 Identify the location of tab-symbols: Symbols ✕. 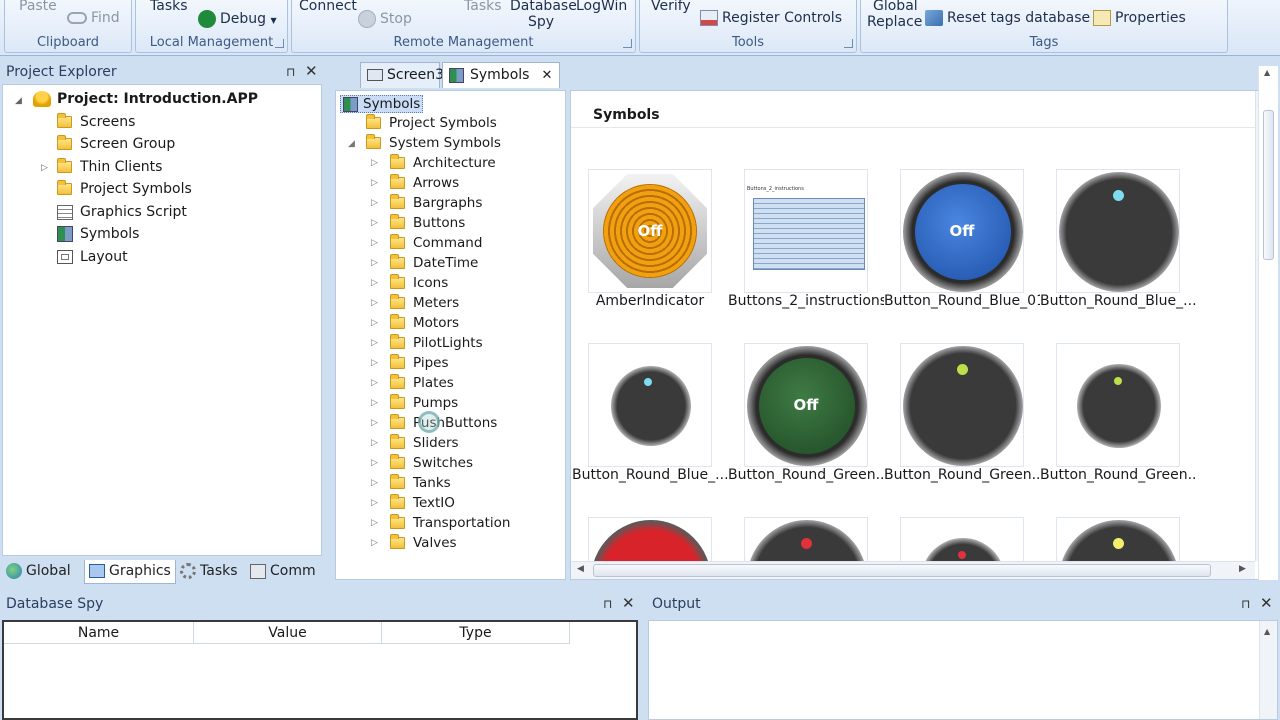
(501, 75).